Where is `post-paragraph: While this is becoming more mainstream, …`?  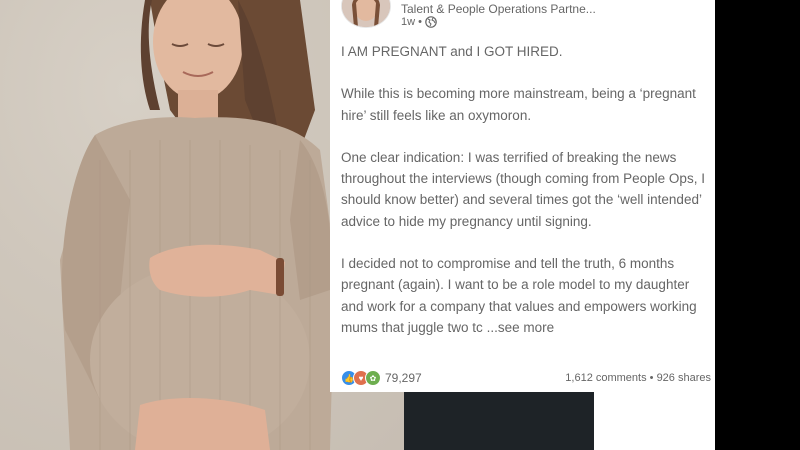 post-paragraph: While this is becoming more mainstream, … is located at coordinates (518, 104).